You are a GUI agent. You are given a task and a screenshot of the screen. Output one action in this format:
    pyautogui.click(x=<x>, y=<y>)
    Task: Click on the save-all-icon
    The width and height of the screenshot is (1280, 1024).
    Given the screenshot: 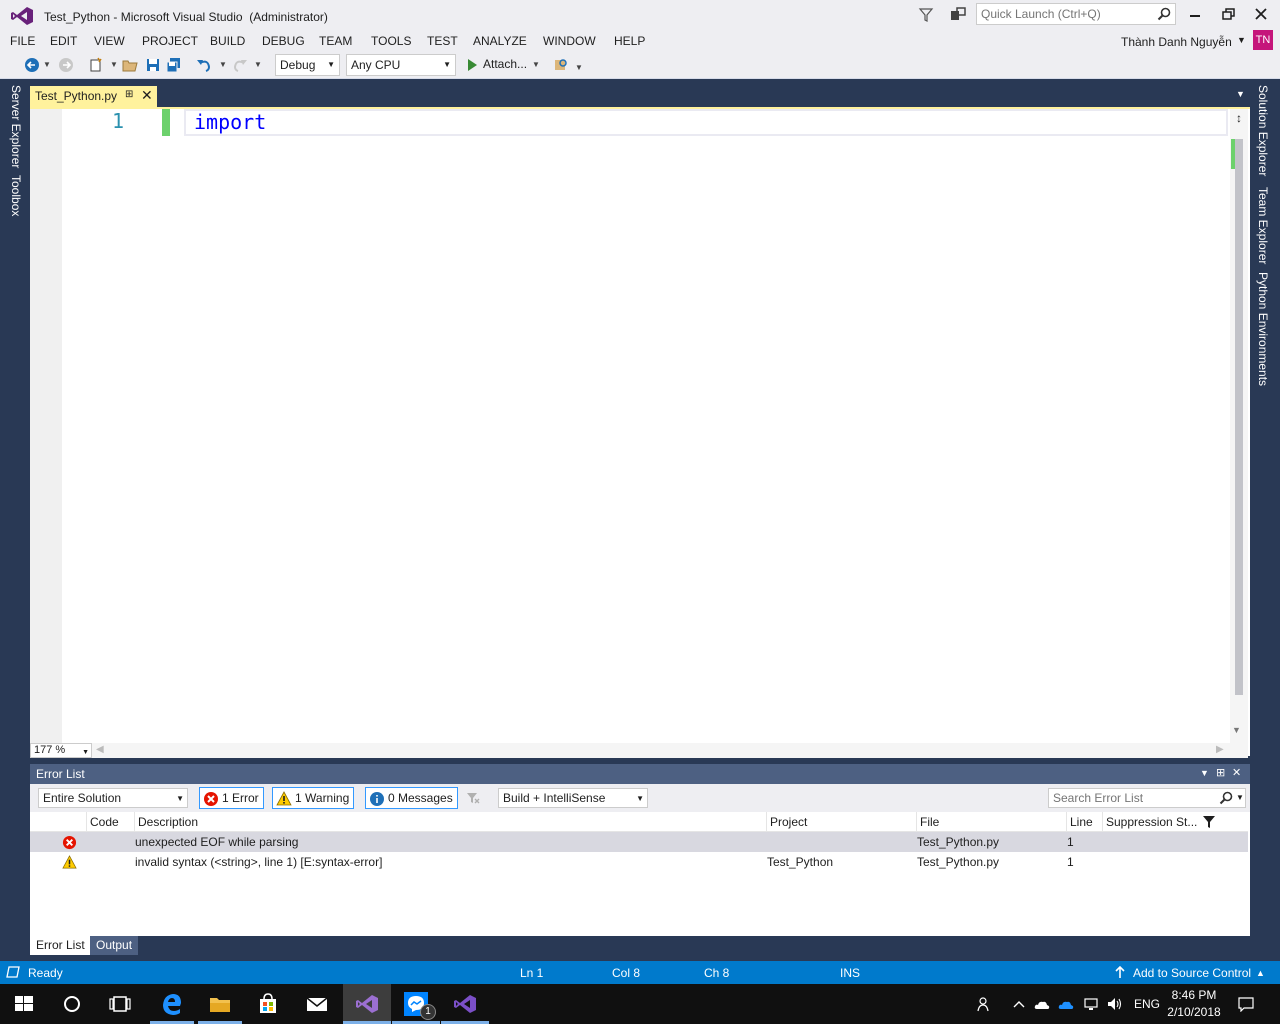 What is the action you would take?
    pyautogui.click(x=174, y=65)
    